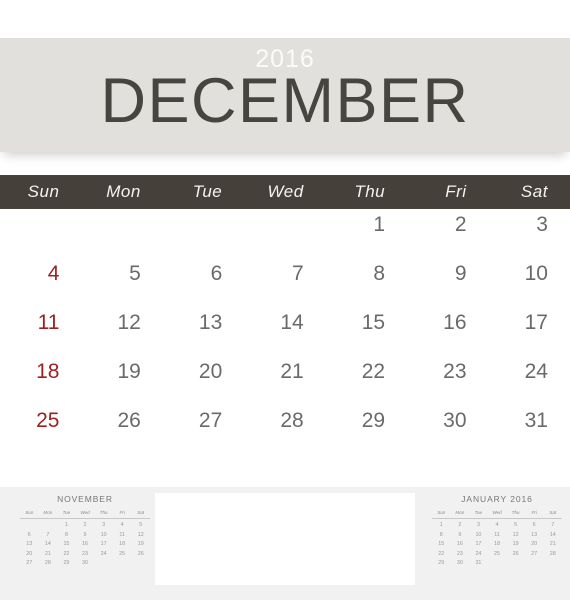 This screenshot has height=600, width=570. Describe the element at coordinates (121, 421) in the screenshot. I see `date-cell-26: 26` at that location.